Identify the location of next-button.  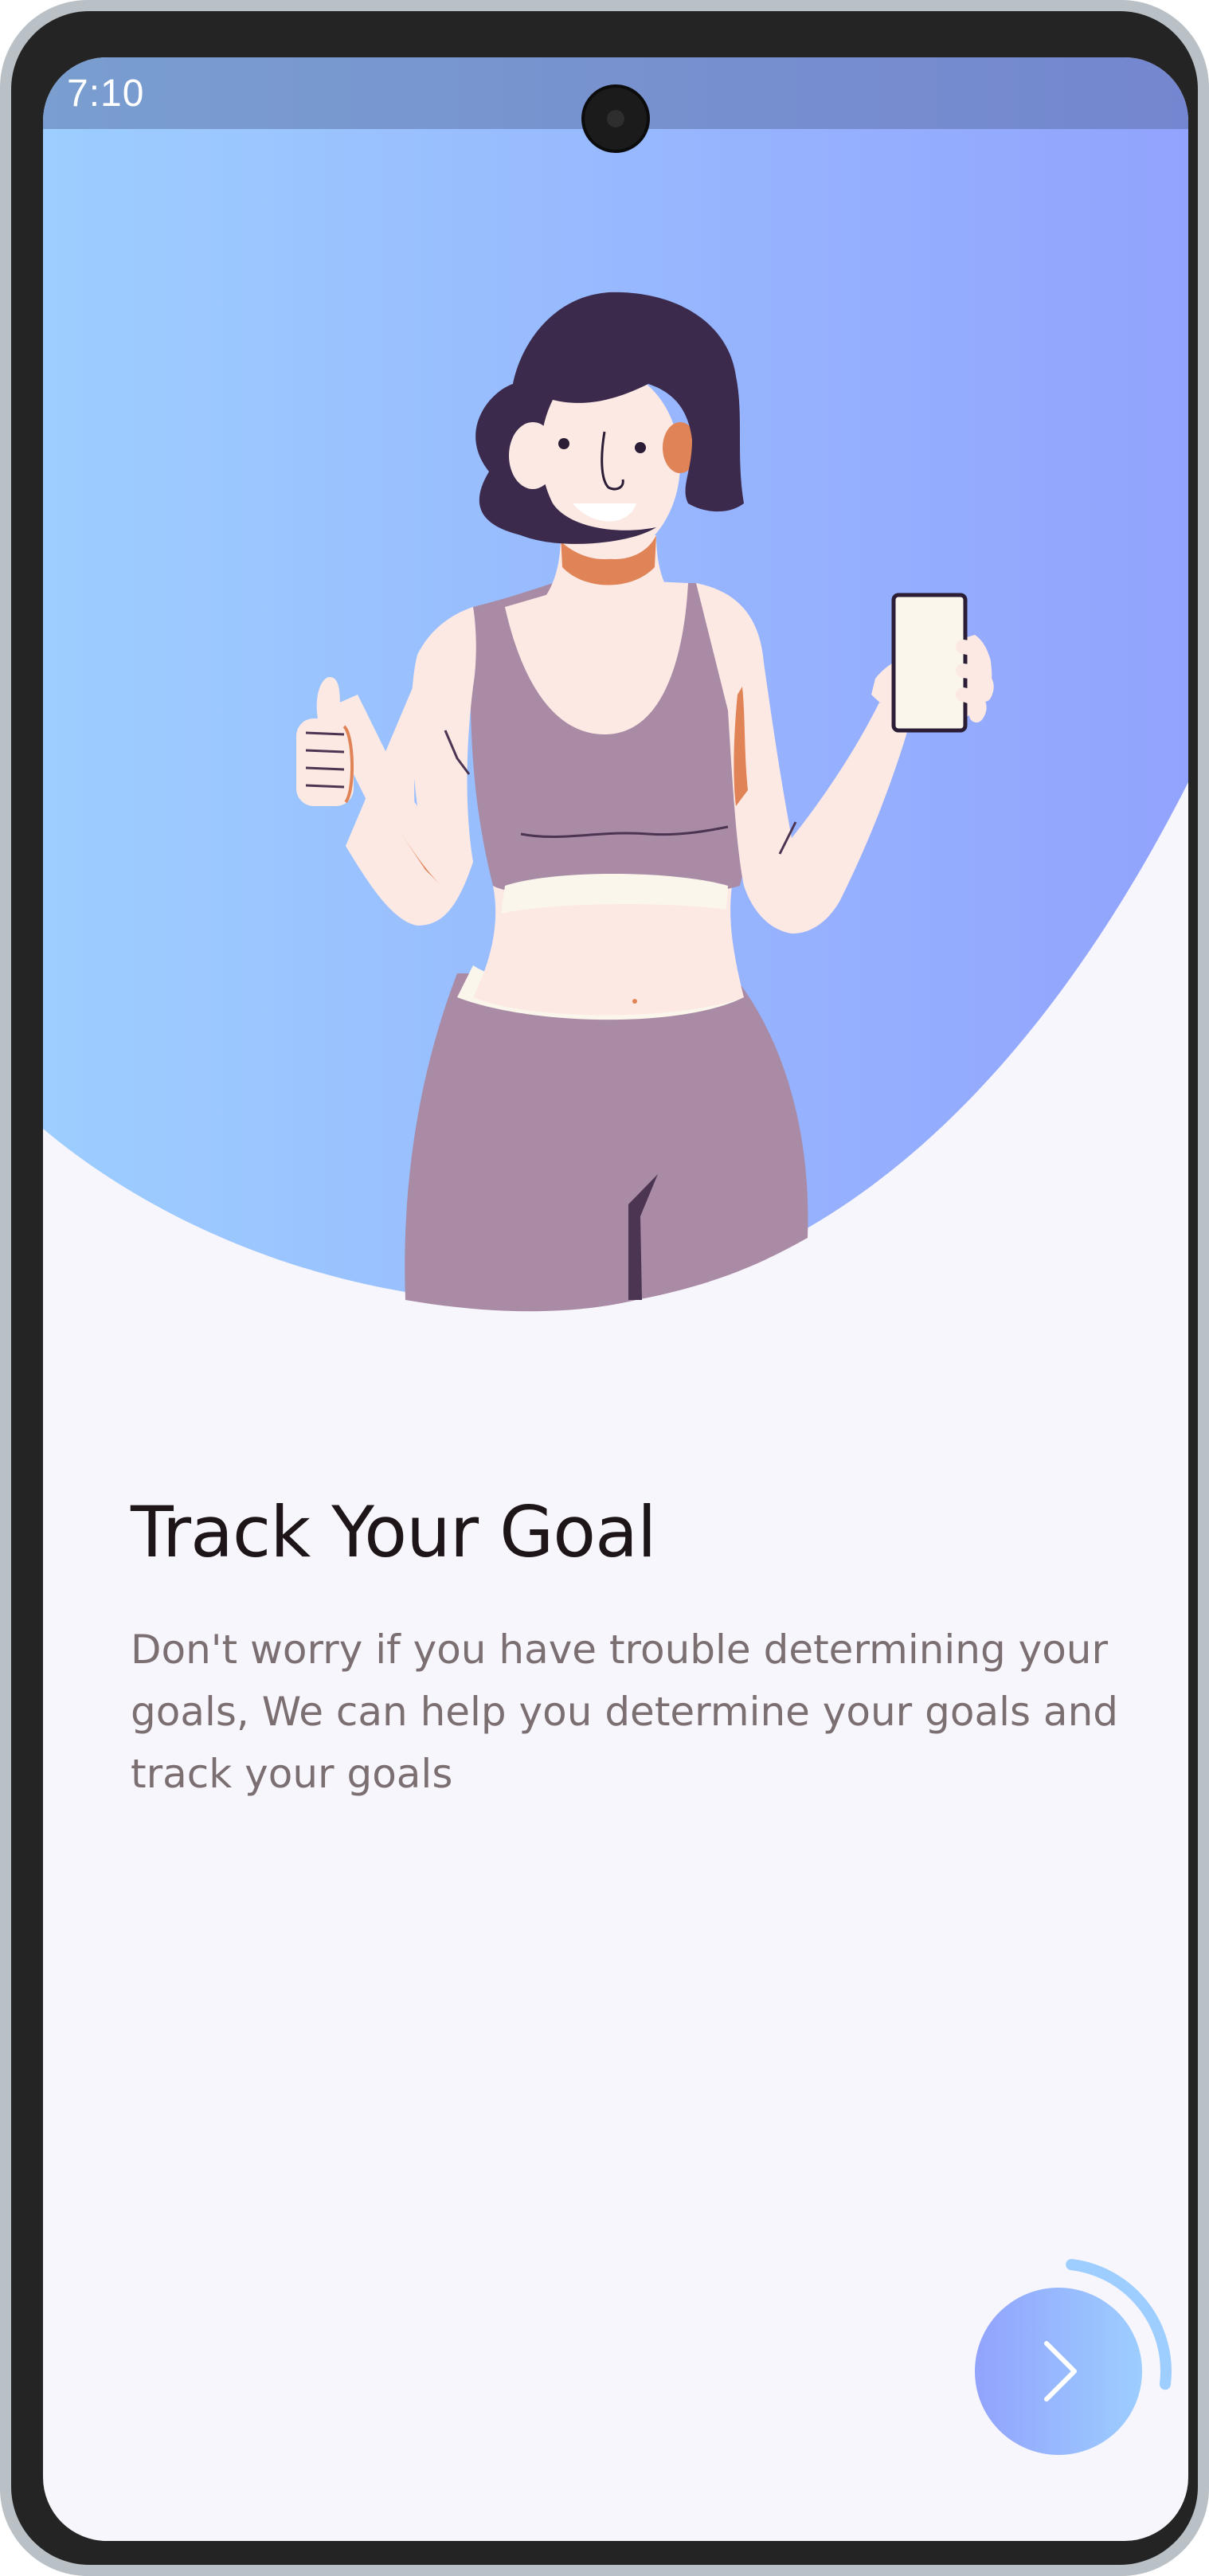
(1058, 2371).